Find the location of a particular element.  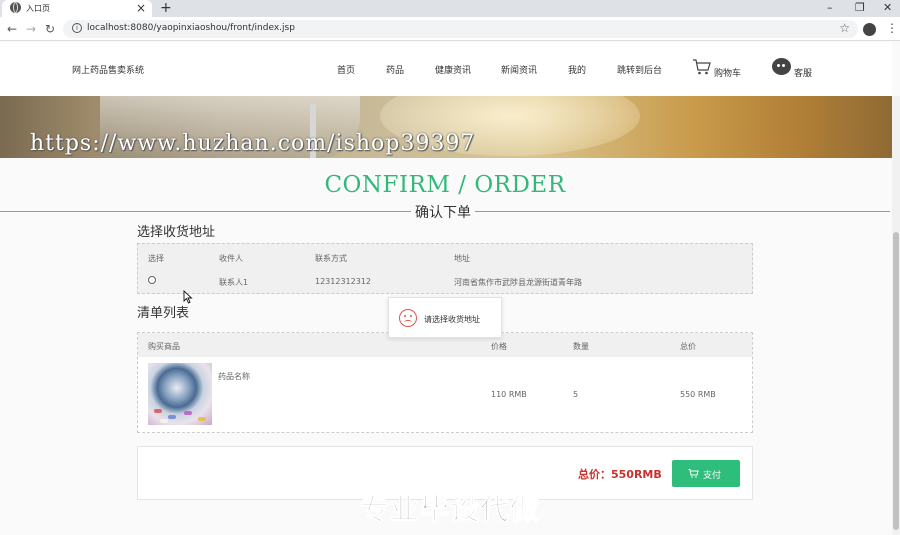

globe-icon is located at coordinates (15, 7).